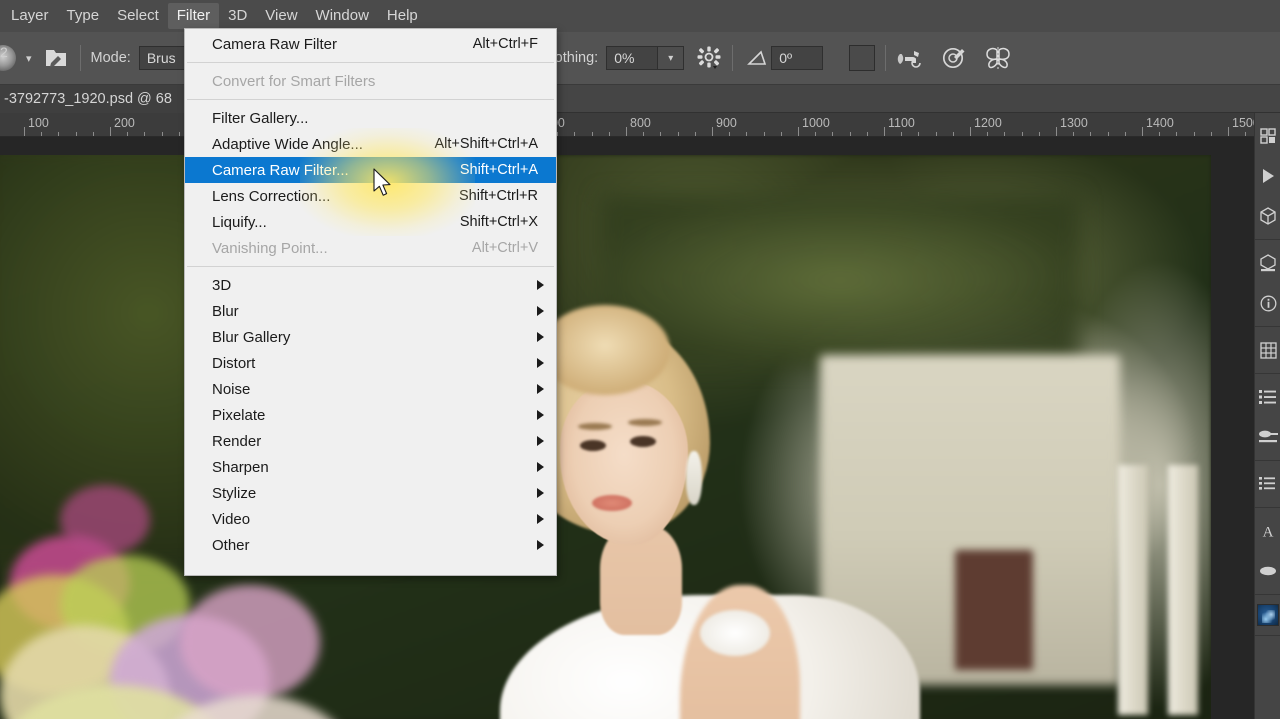 This screenshot has height=719, width=1280. Describe the element at coordinates (237, 441) in the screenshot. I see `menu-item-label: Render` at that location.